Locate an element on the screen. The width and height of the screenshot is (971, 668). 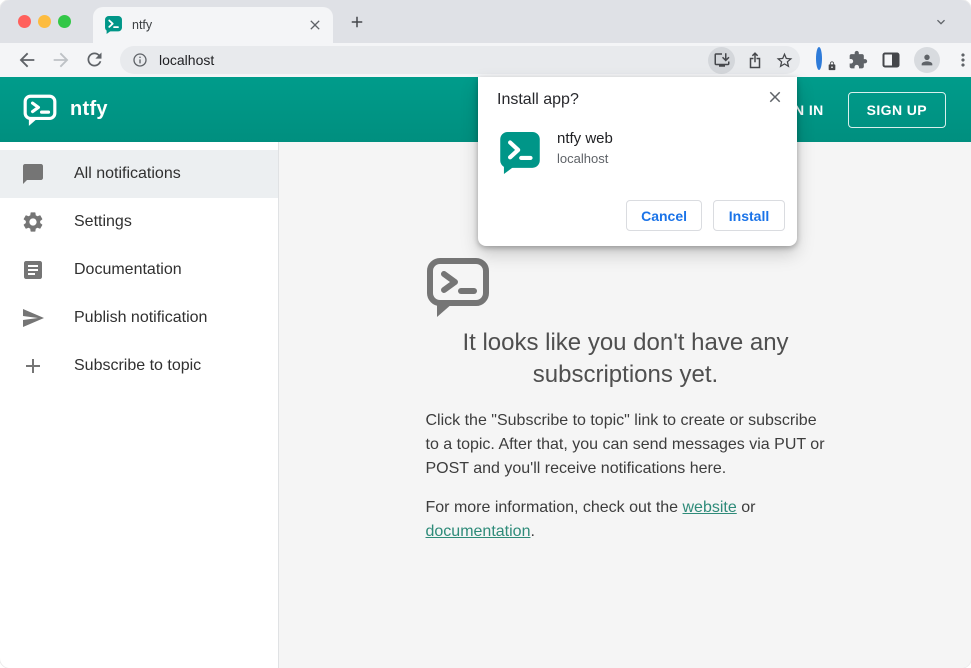
sidebar-item-label: Publish notification is located at coordinates (141, 317).